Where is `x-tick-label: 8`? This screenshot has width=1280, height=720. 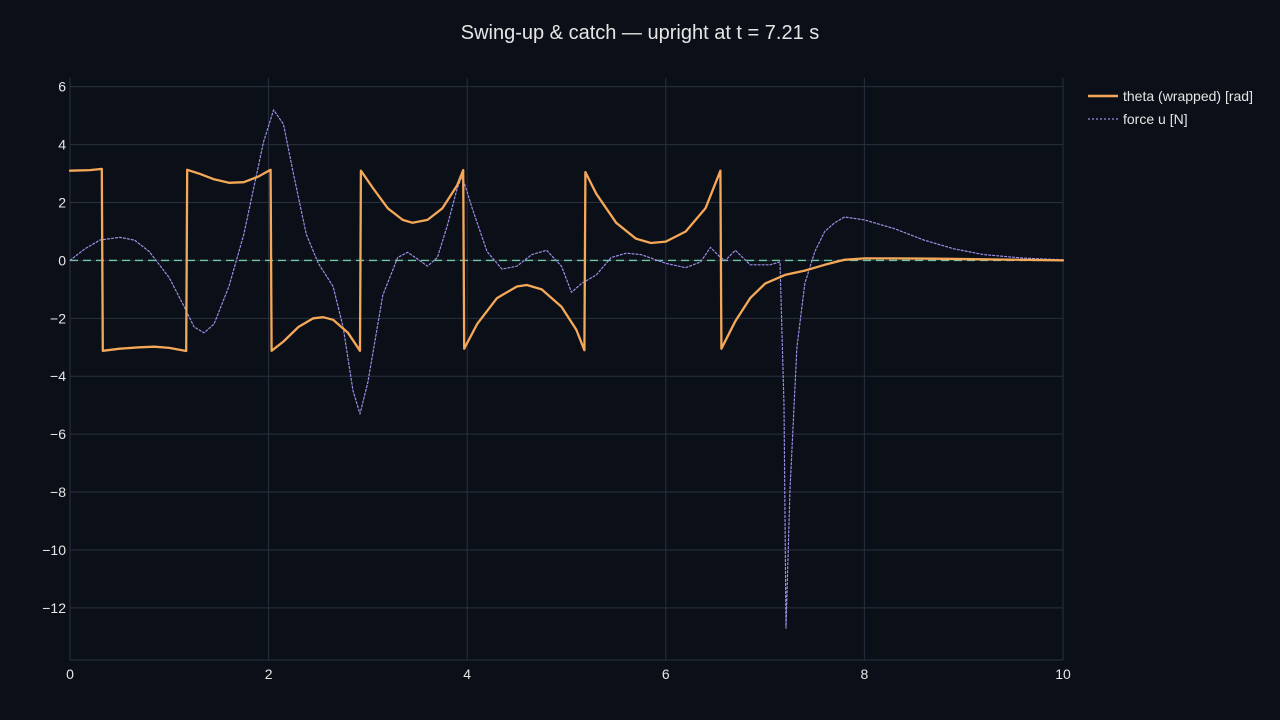
x-tick-label: 8 is located at coordinates (865, 674).